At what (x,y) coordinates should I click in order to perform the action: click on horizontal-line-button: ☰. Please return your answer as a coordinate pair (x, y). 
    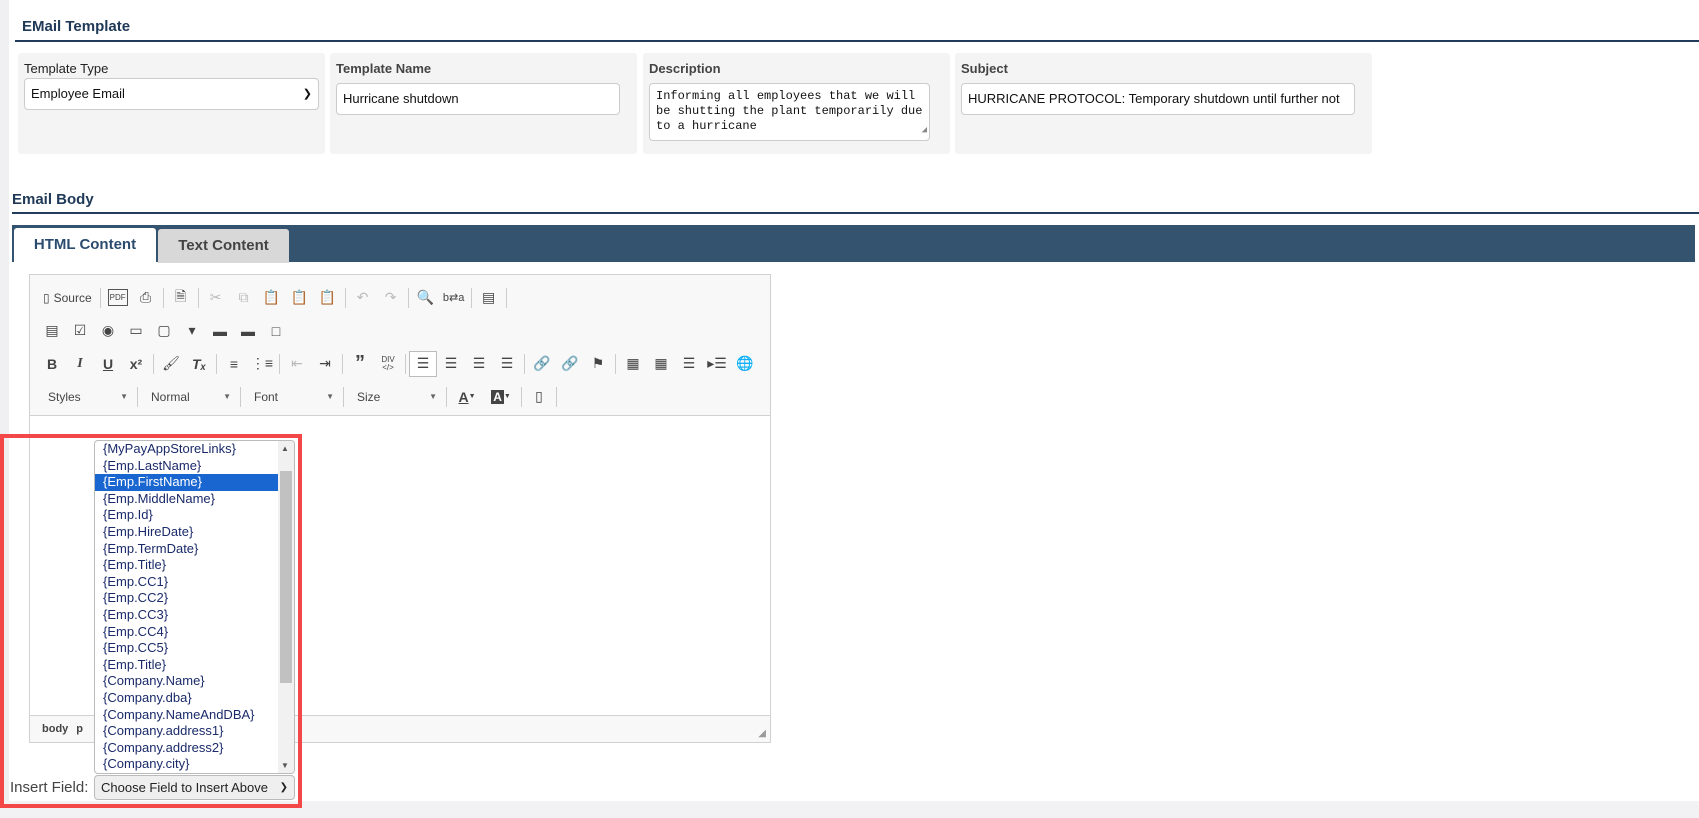
    Looking at the image, I should click on (689, 364).